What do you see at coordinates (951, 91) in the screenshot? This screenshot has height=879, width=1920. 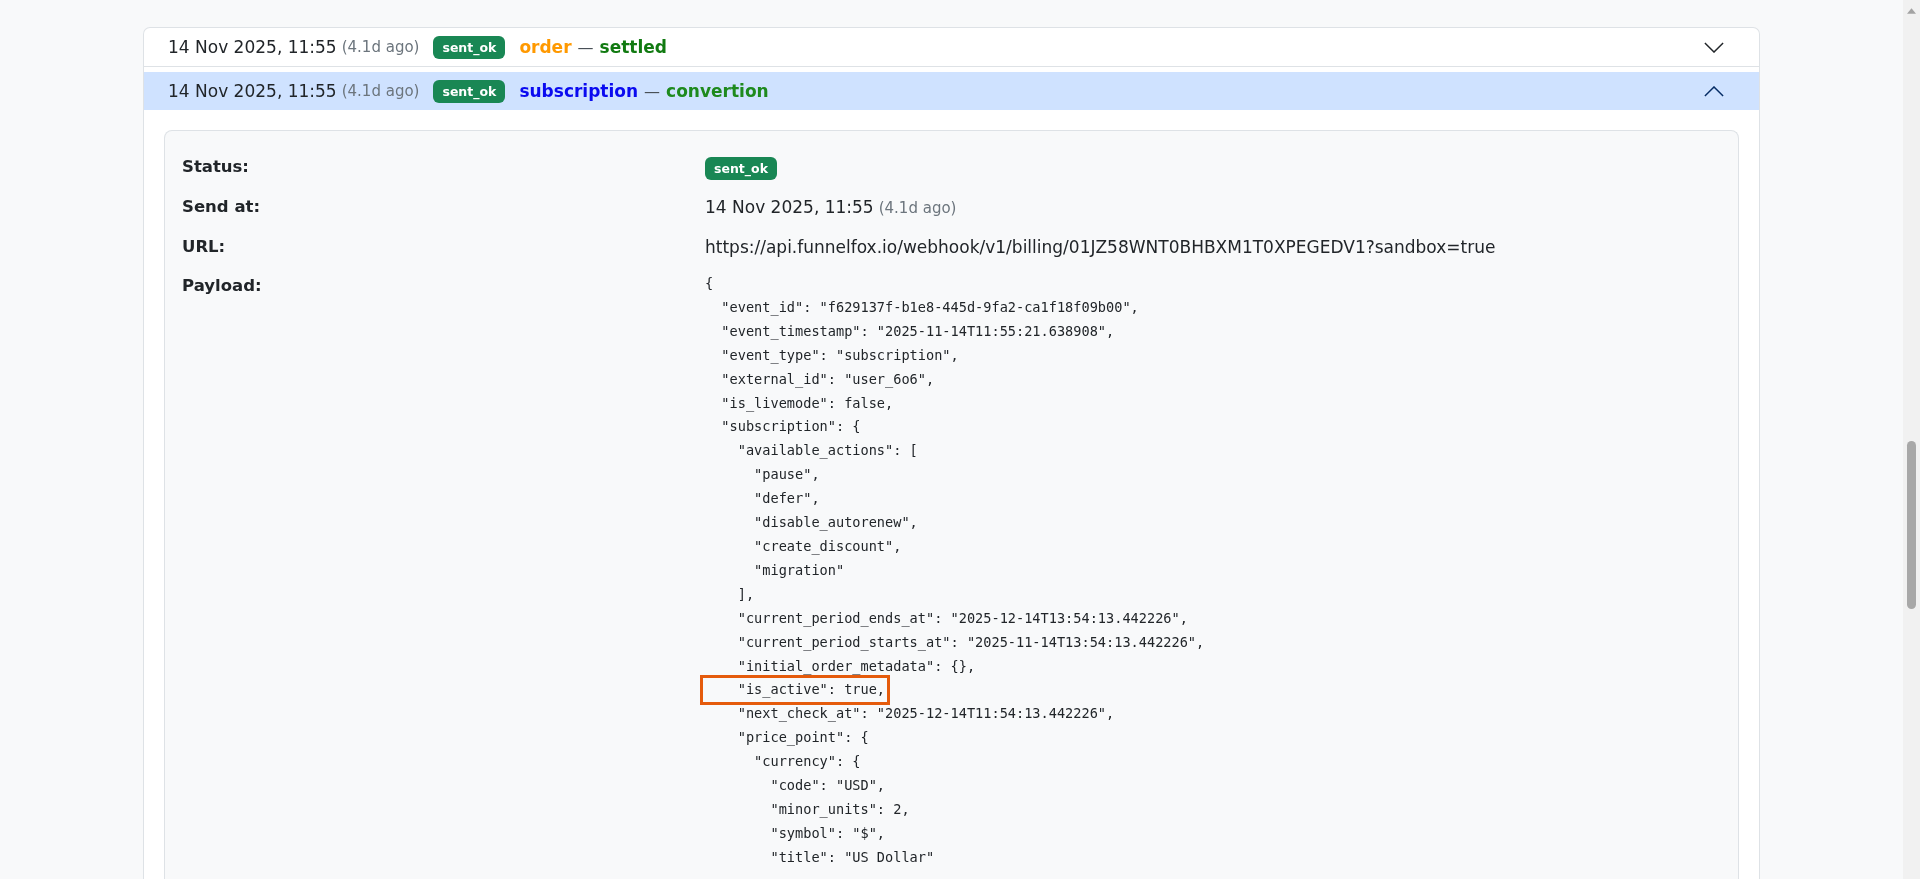 I see `event-row: 14 Nov 2025, 11:55 (4.1d ago) sent_ok subscription — convertion` at bounding box center [951, 91].